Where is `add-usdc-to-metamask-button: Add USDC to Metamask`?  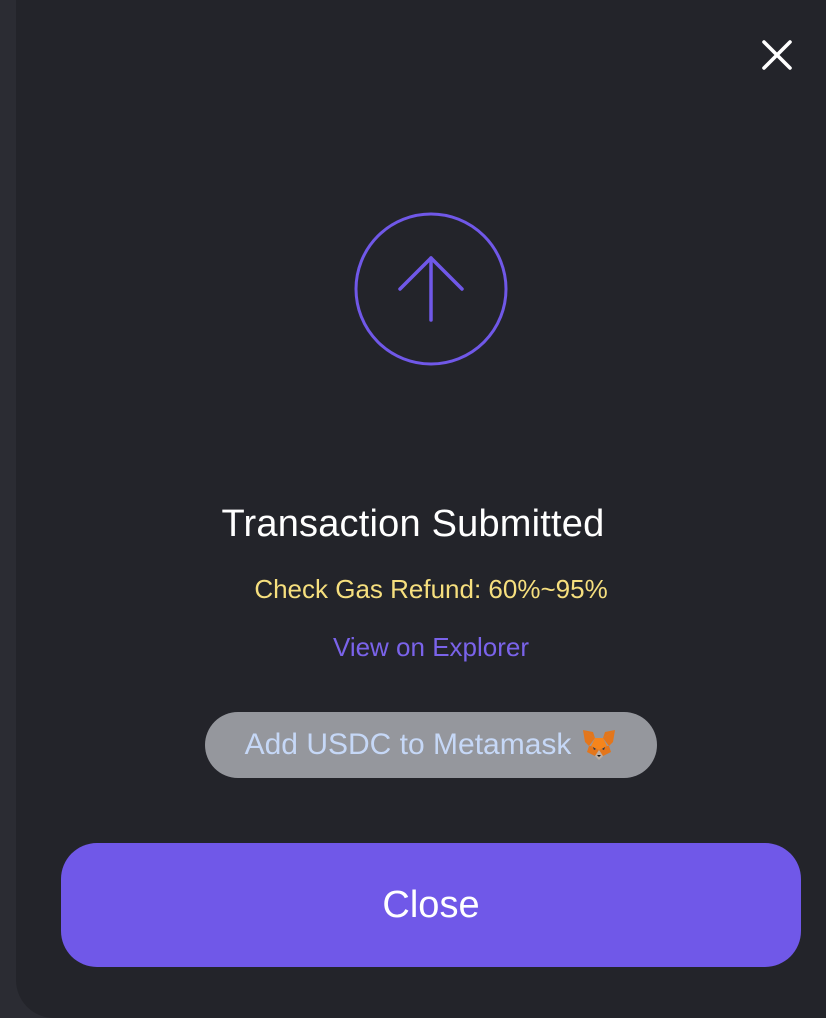 add-usdc-to-metamask-button: Add USDC to Metamask is located at coordinates (431, 745).